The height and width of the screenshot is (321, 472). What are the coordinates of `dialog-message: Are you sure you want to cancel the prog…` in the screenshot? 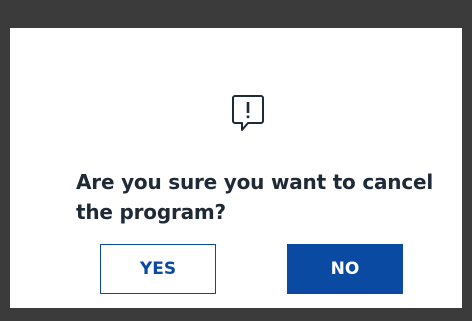 It's located at (255, 197).